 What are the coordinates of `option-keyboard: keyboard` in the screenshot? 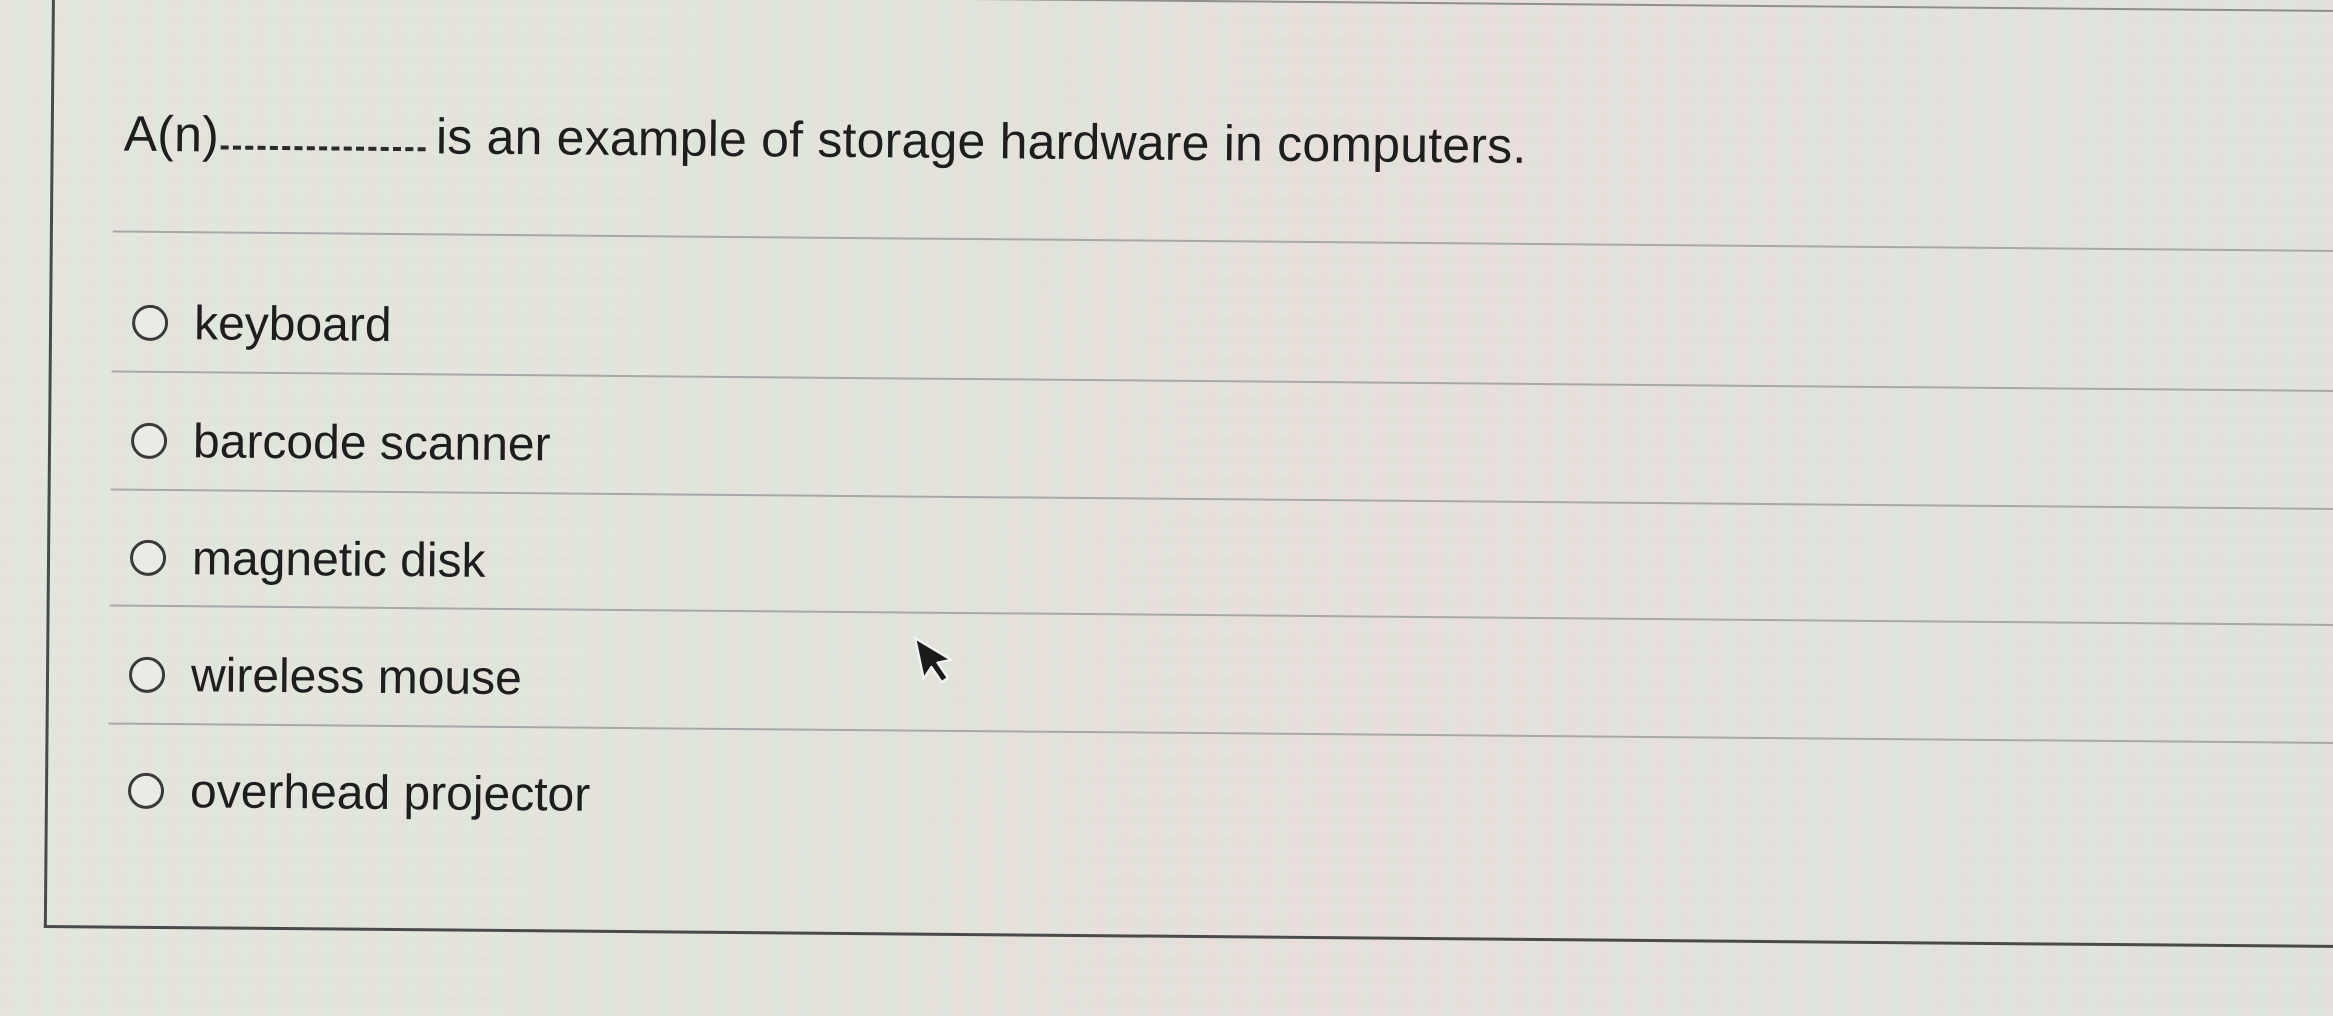 It's located at (261, 324).